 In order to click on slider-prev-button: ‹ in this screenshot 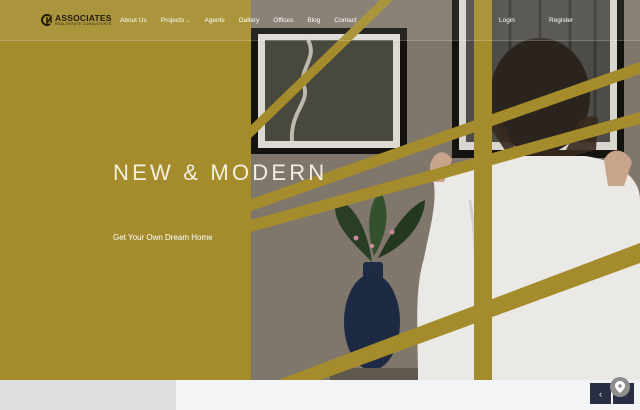, I will do `click(600, 393)`.